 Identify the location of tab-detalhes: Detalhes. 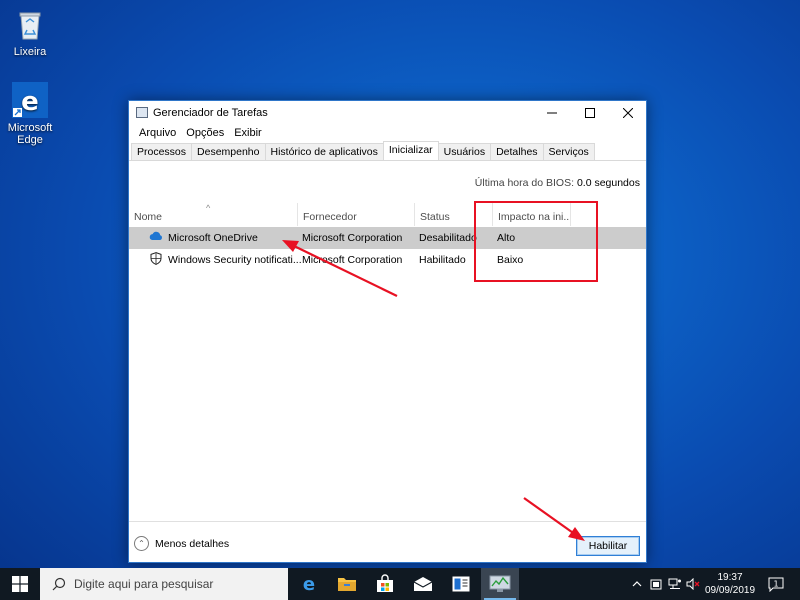
(517, 151).